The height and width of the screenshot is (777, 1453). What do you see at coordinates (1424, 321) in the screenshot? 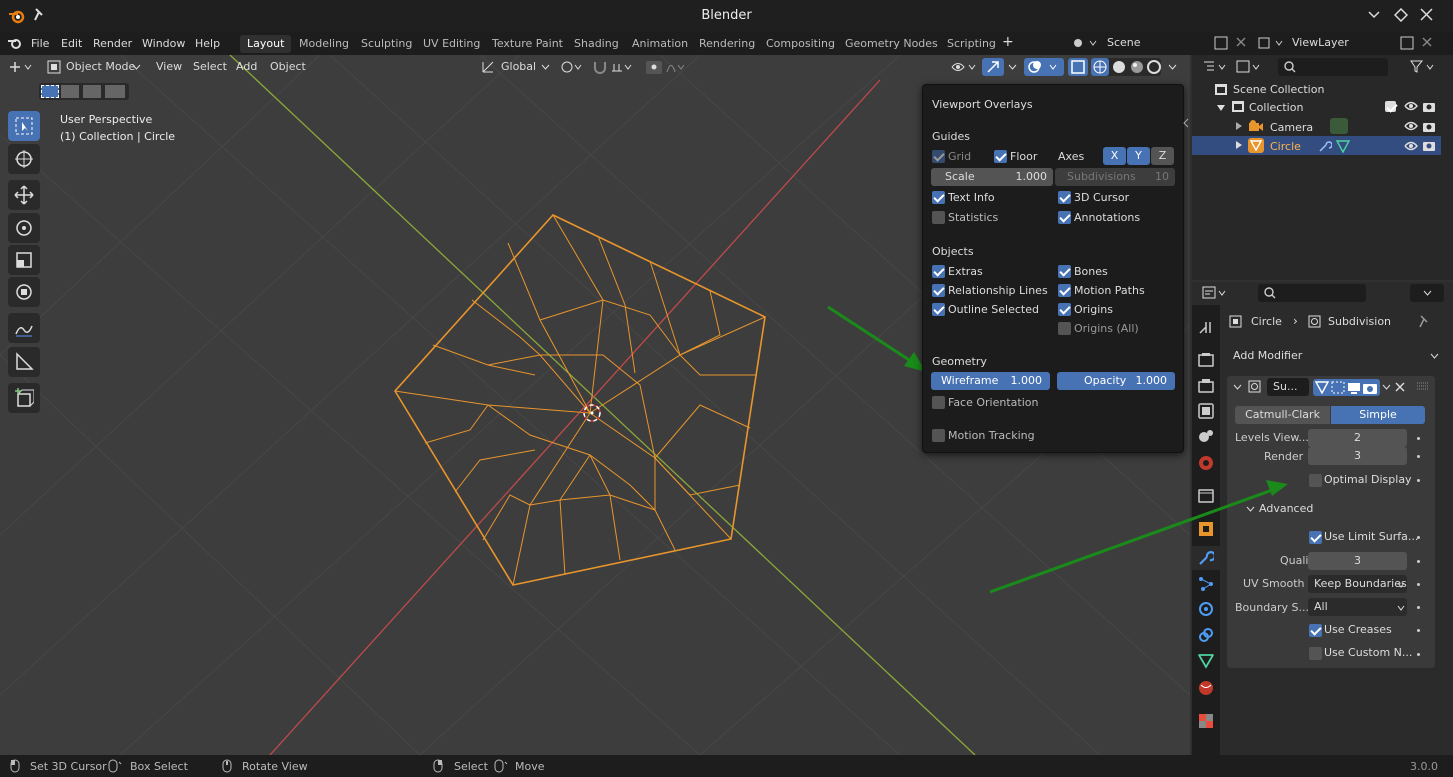
I see `pin-icon` at bounding box center [1424, 321].